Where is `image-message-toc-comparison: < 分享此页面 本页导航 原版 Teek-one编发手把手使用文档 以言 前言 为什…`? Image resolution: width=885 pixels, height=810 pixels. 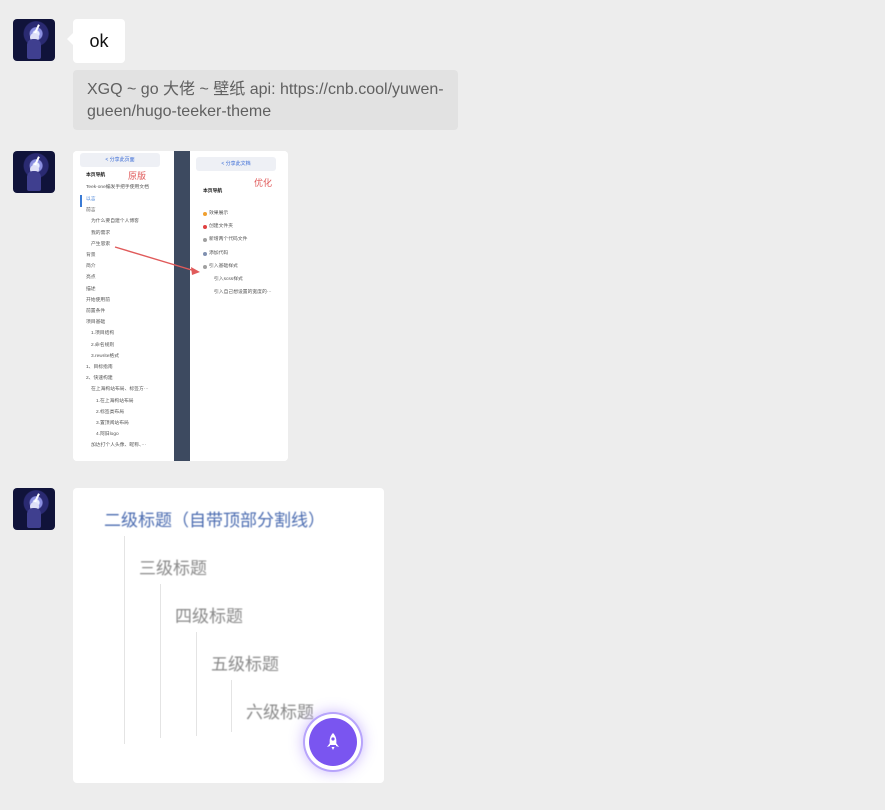 image-message-toc-comparison: < 分享此页面 本页导航 原版 Teek-one编发手把手使用文档 以言 前言 为什… is located at coordinates (180, 306).